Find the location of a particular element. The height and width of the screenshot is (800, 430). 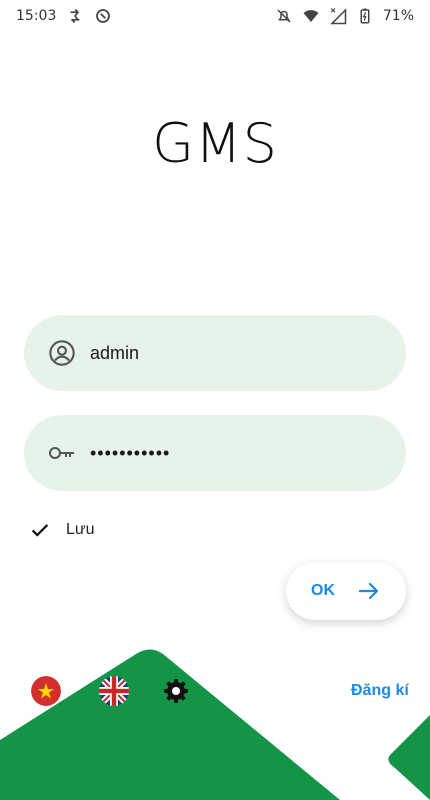

settings-icon is located at coordinates (176, 691).